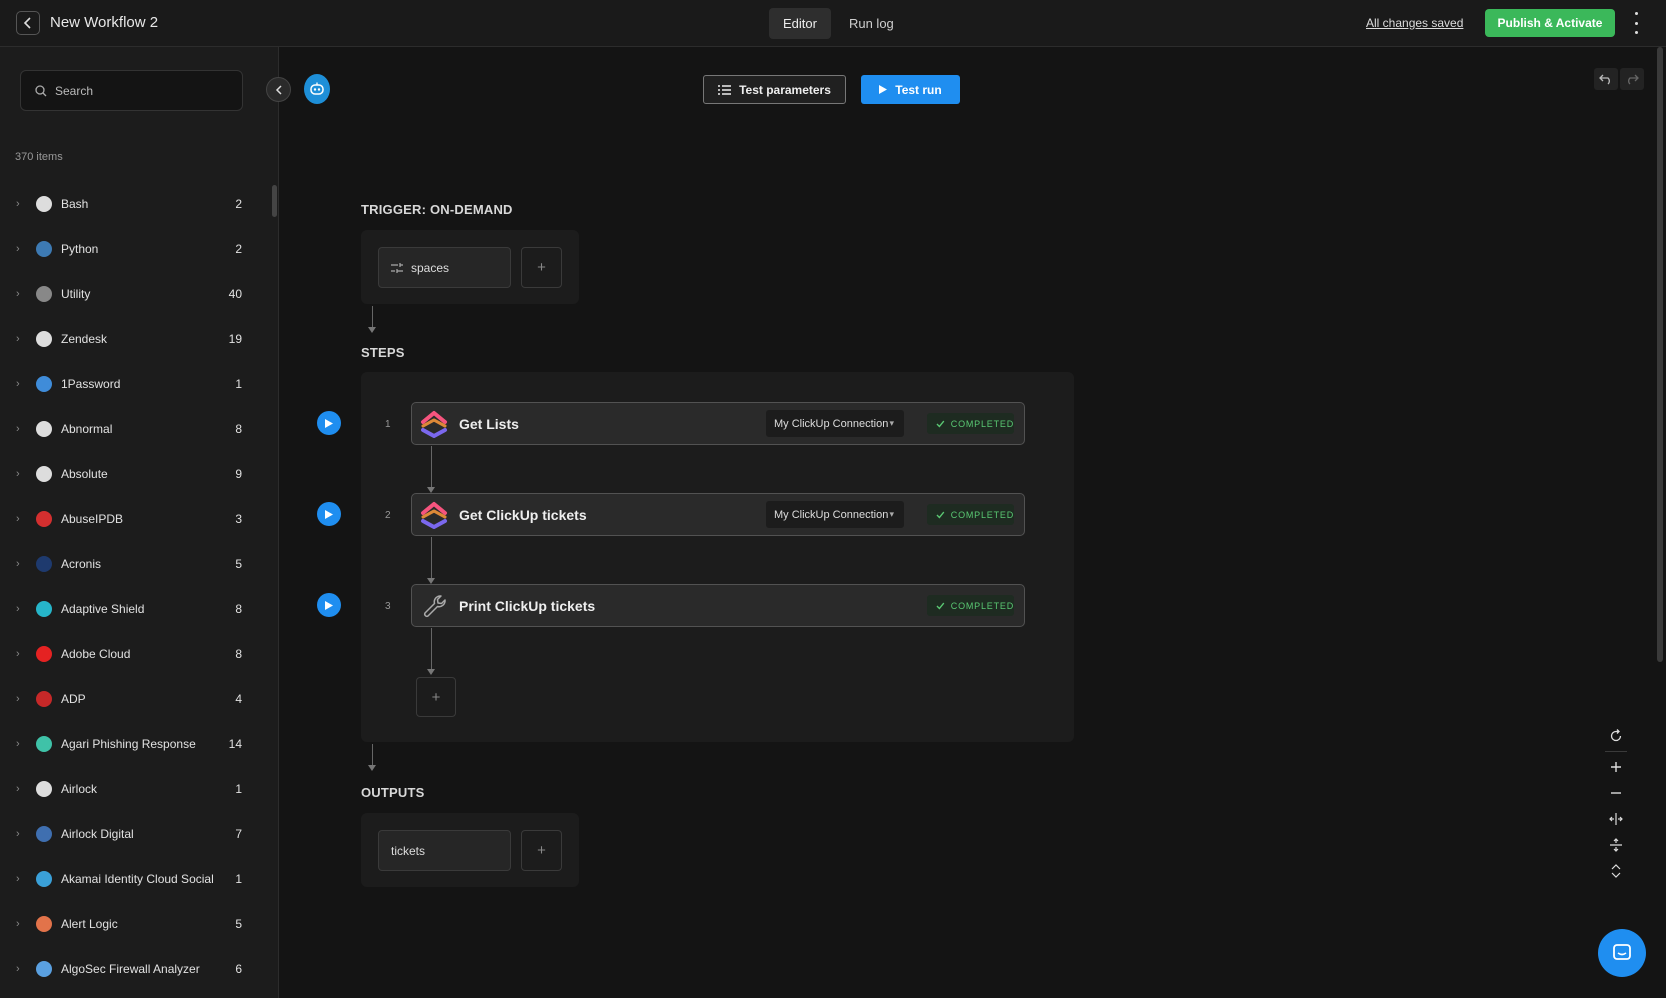  Describe the element at coordinates (372, 768) in the screenshot. I see `connector-arrow-icon` at that location.